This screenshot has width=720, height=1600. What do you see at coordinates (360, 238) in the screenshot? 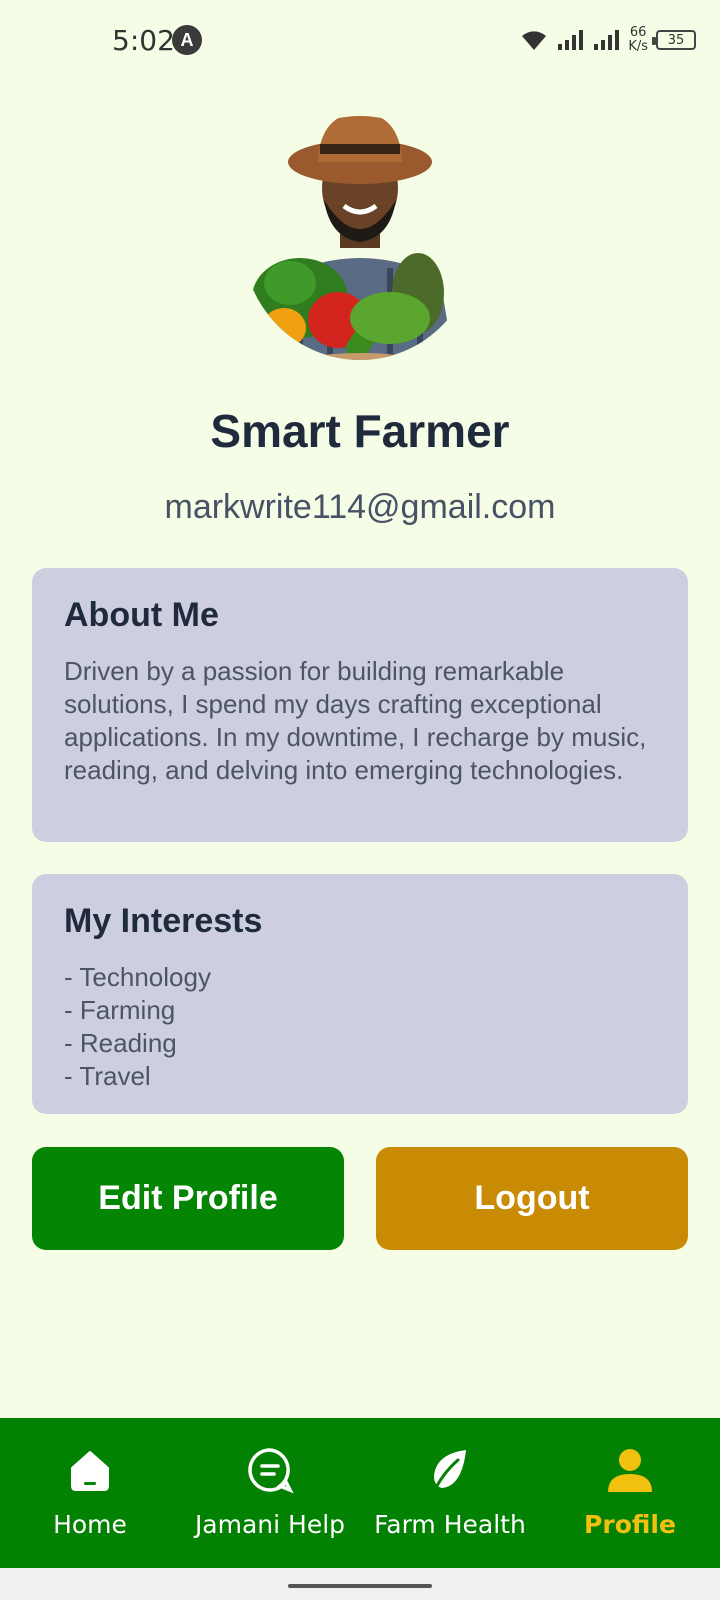
I see `profile-avatar` at bounding box center [360, 238].